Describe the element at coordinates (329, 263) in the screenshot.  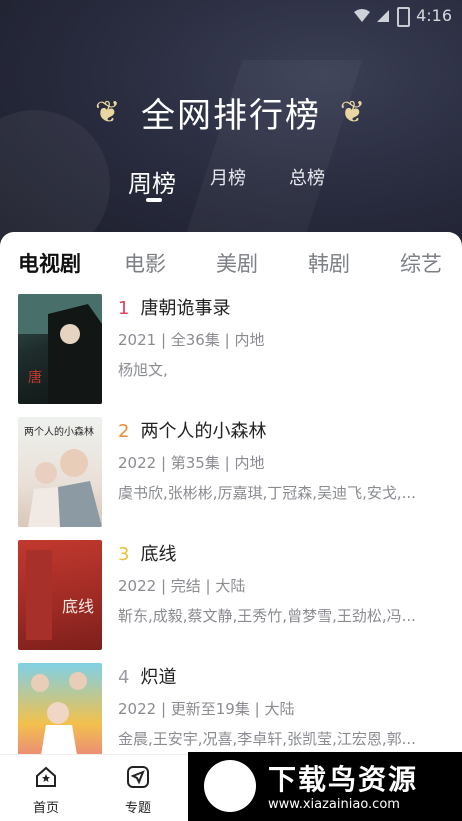
I see `tab-korean-drama: 韩剧` at that location.